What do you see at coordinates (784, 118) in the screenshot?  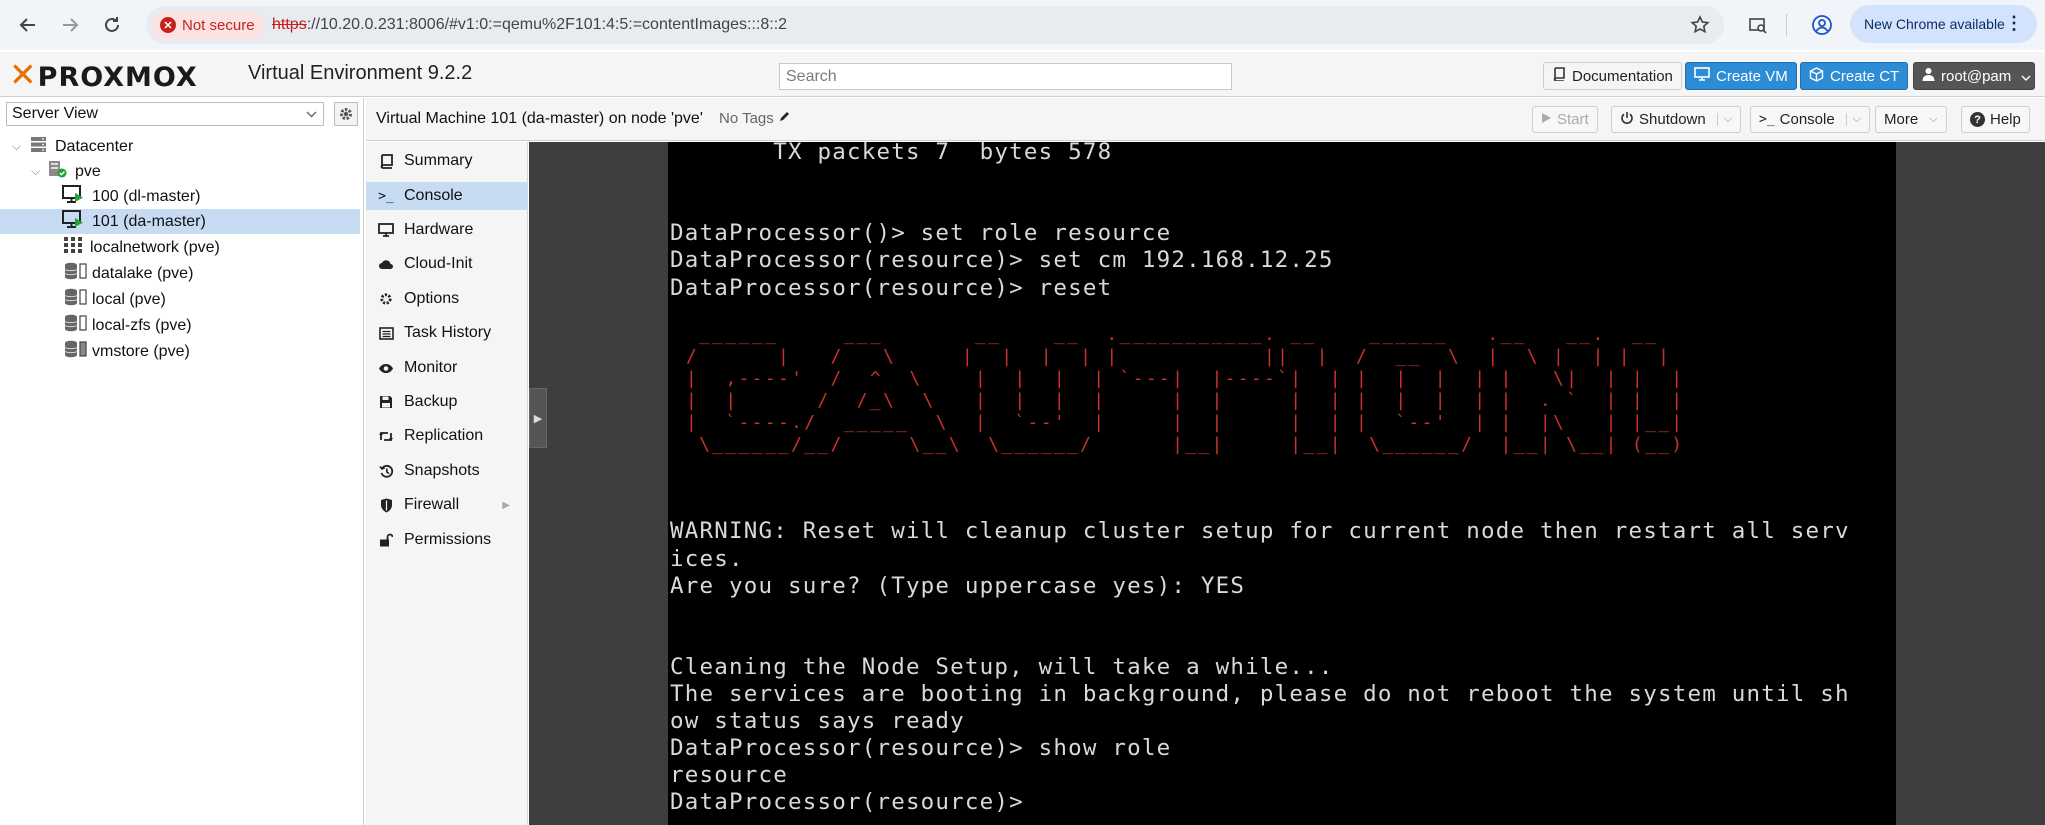 I see `pencil-icon` at bounding box center [784, 118].